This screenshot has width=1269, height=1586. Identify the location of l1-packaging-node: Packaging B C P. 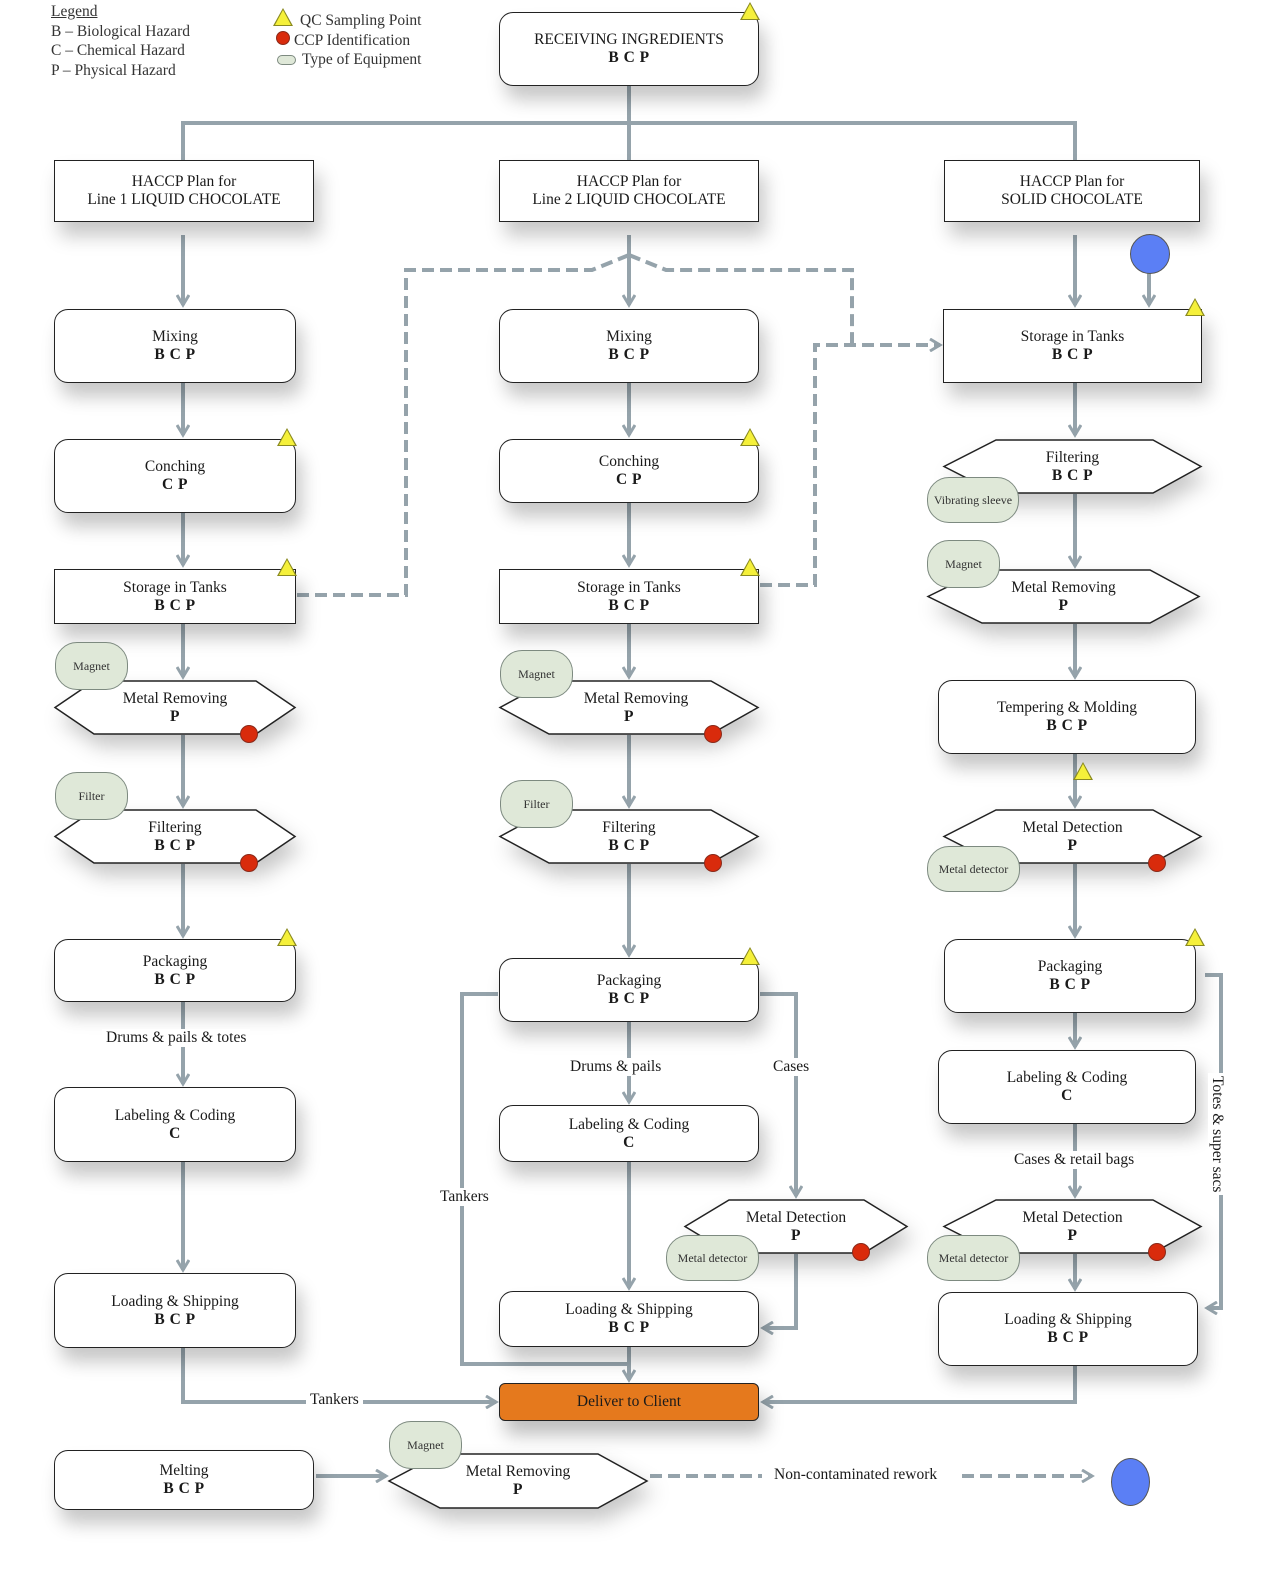
(175, 970).